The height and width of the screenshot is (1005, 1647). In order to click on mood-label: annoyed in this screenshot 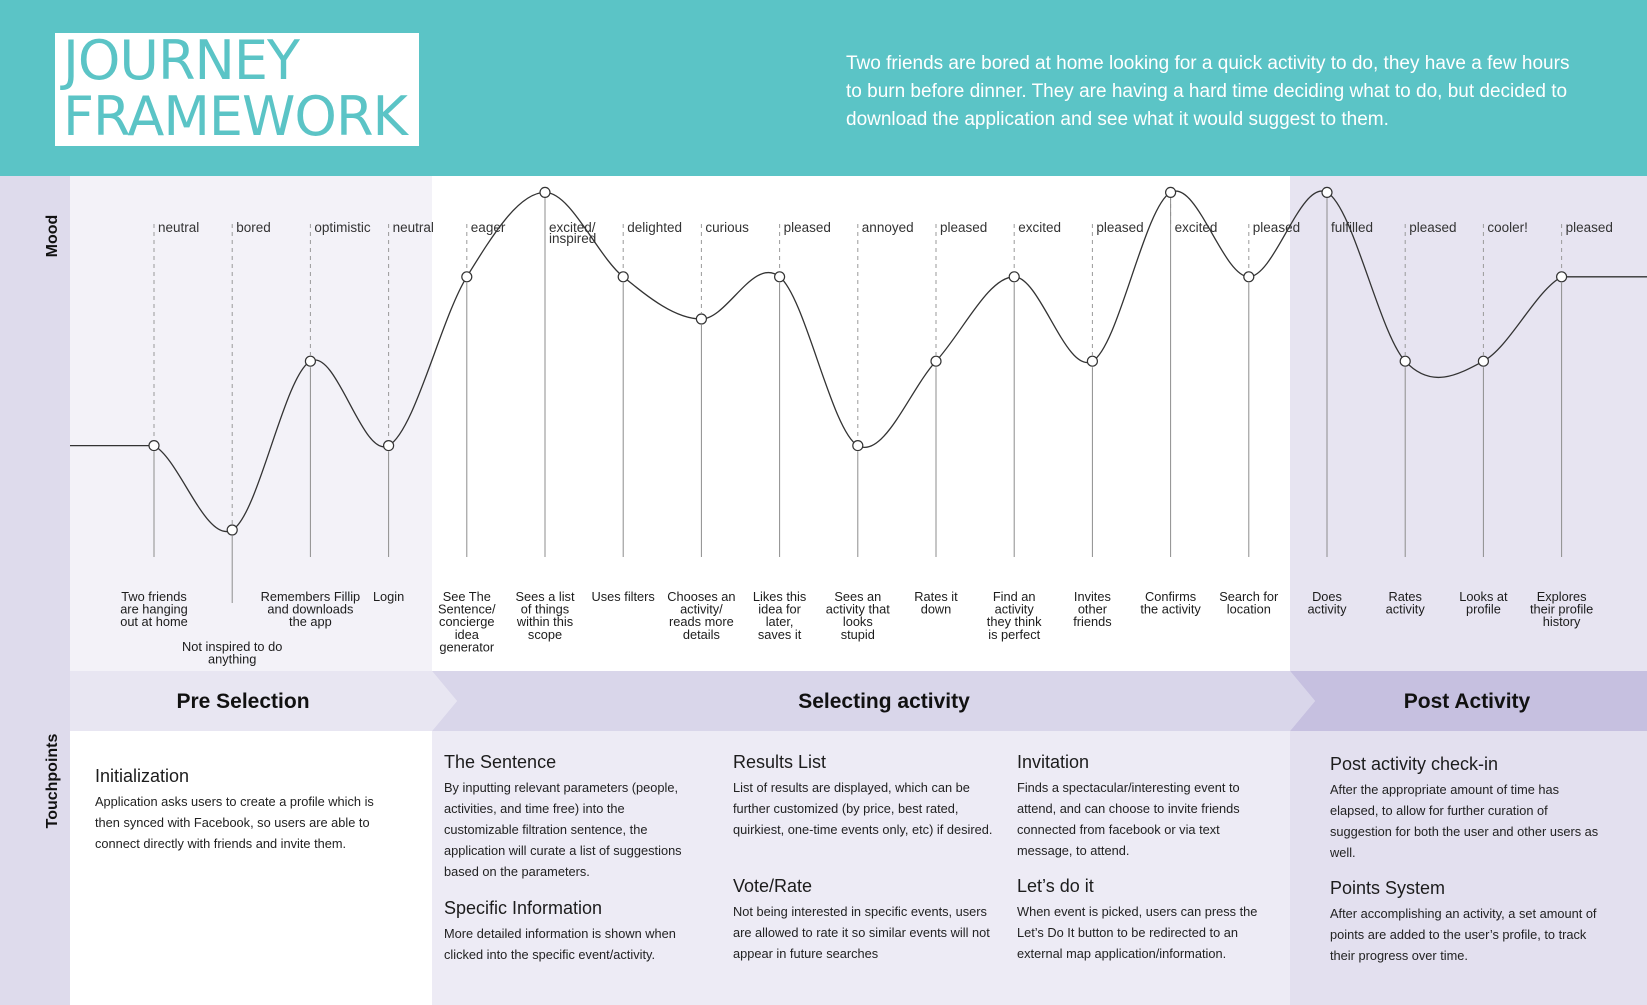, I will do `click(888, 227)`.